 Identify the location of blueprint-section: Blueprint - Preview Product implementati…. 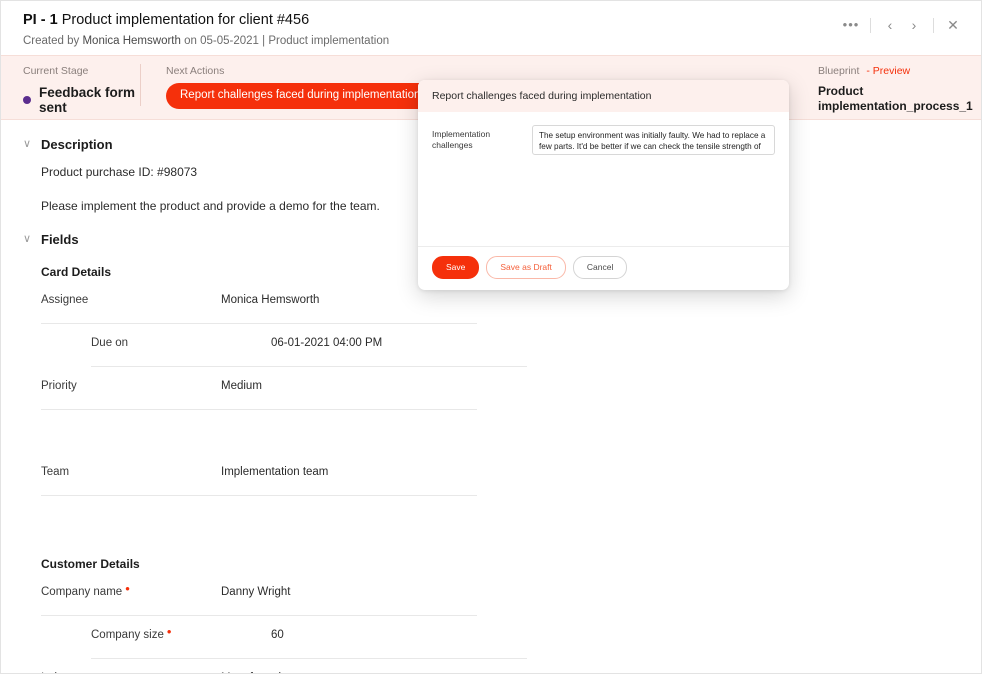
(893, 85).